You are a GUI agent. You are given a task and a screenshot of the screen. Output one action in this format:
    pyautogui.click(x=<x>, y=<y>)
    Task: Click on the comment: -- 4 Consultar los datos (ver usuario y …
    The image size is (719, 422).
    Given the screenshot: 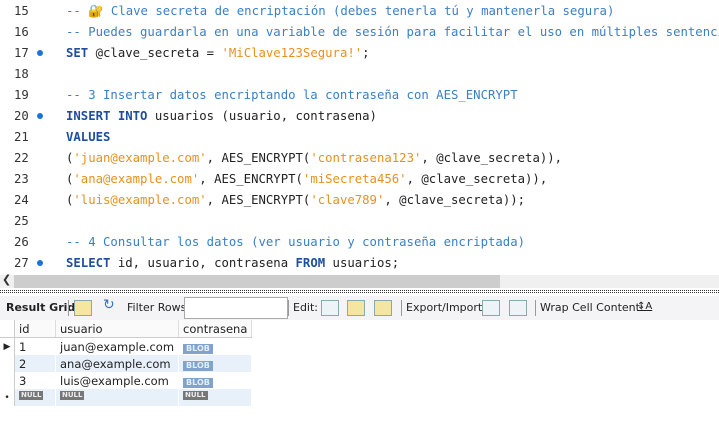 What is the action you would take?
    pyautogui.click(x=296, y=242)
    